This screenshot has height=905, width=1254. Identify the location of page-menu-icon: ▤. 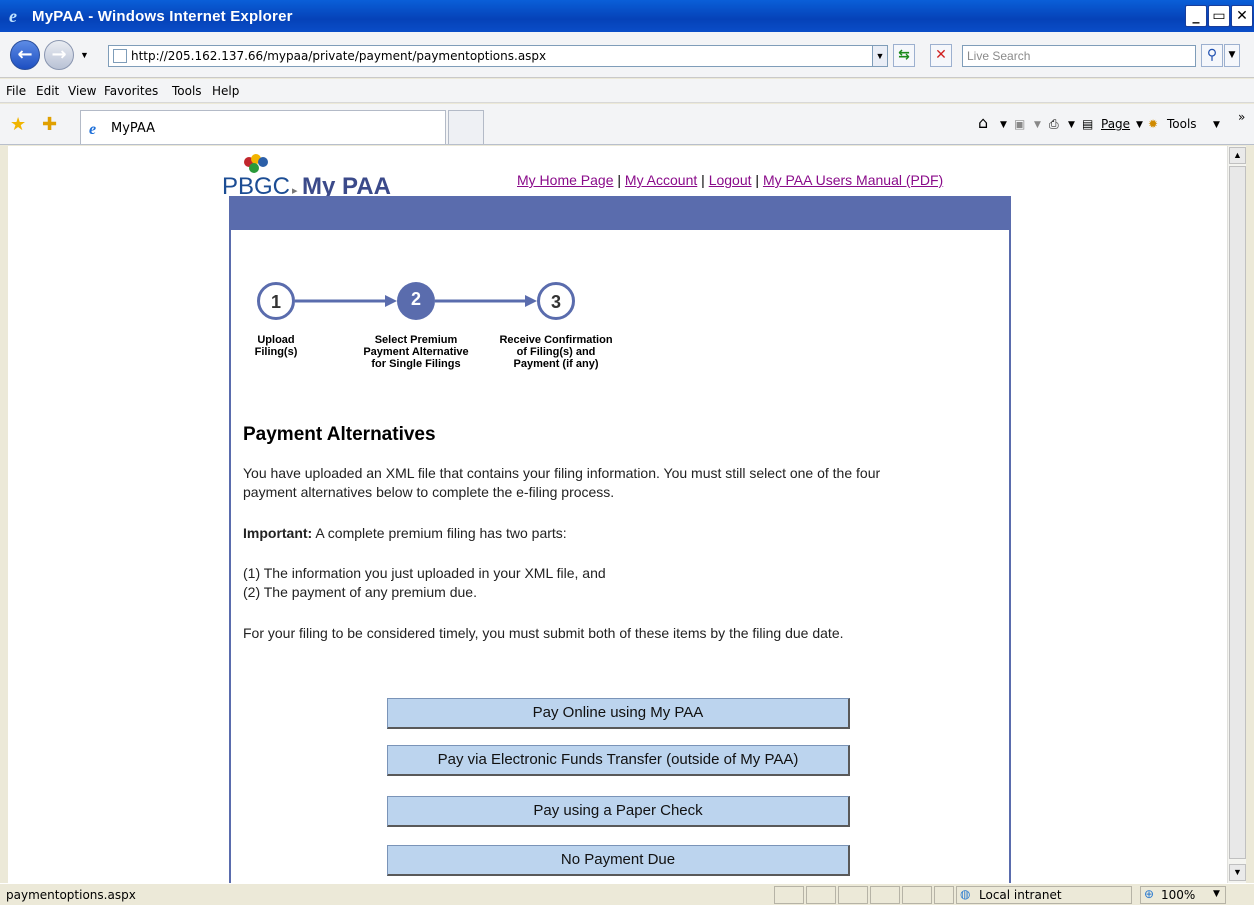
(1087, 124).